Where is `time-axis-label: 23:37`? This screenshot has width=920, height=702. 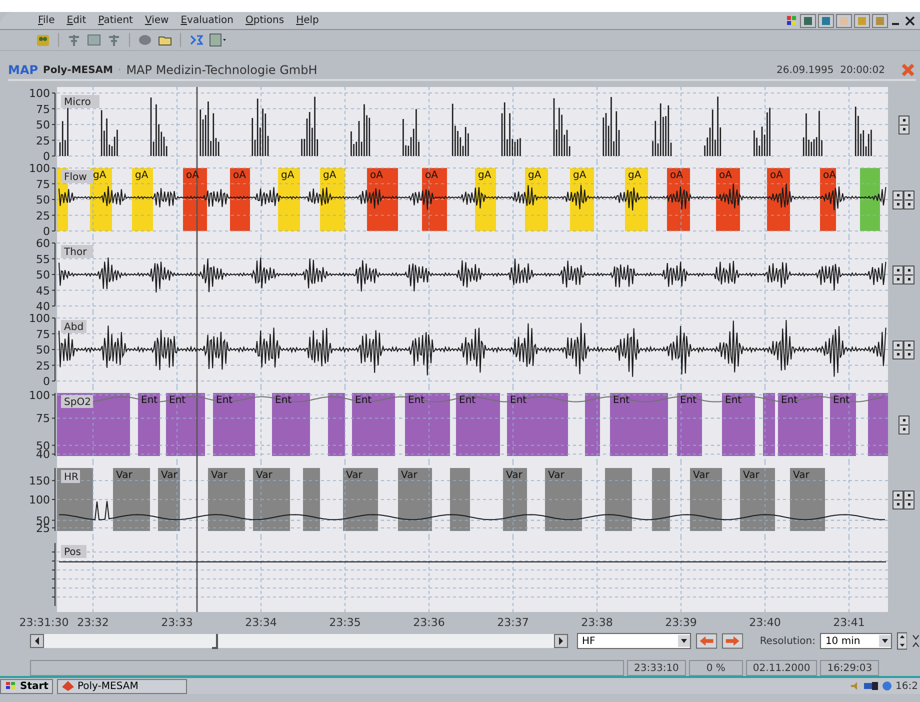
time-axis-label: 23:37 is located at coordinates (513, 622).